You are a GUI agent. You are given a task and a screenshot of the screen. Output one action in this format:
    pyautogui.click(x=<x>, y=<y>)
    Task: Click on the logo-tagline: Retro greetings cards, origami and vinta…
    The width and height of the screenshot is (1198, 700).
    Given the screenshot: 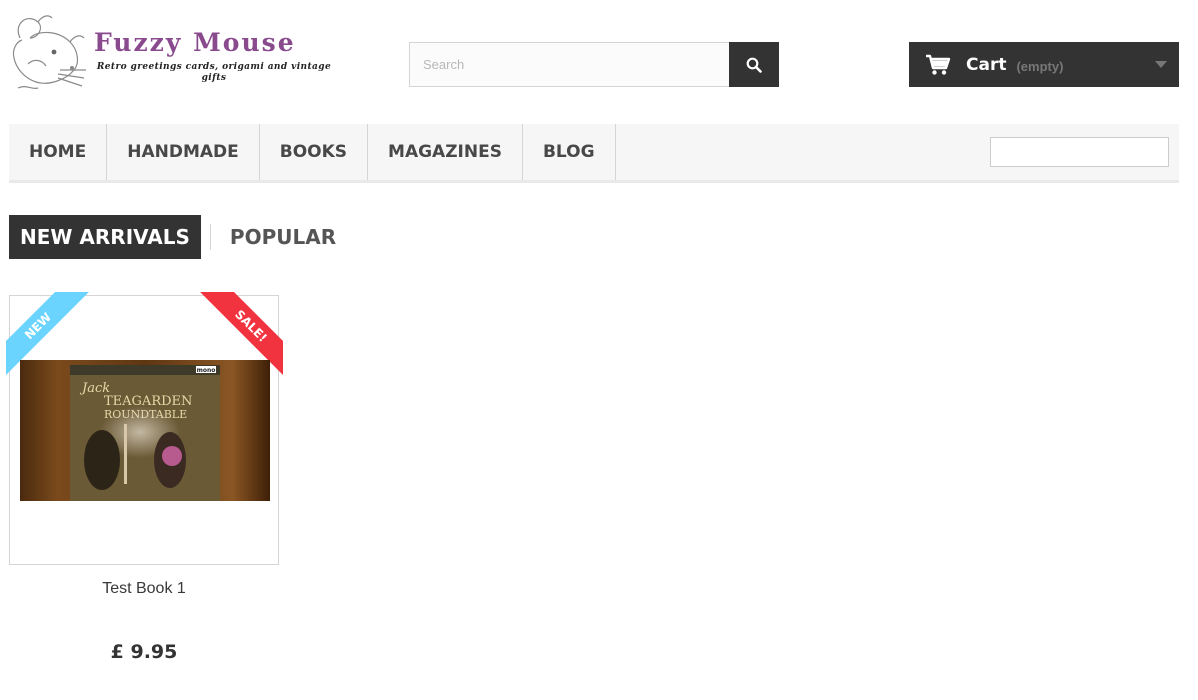 What is the action you would take?
    pyautogui.click(x=214, y=72)
    